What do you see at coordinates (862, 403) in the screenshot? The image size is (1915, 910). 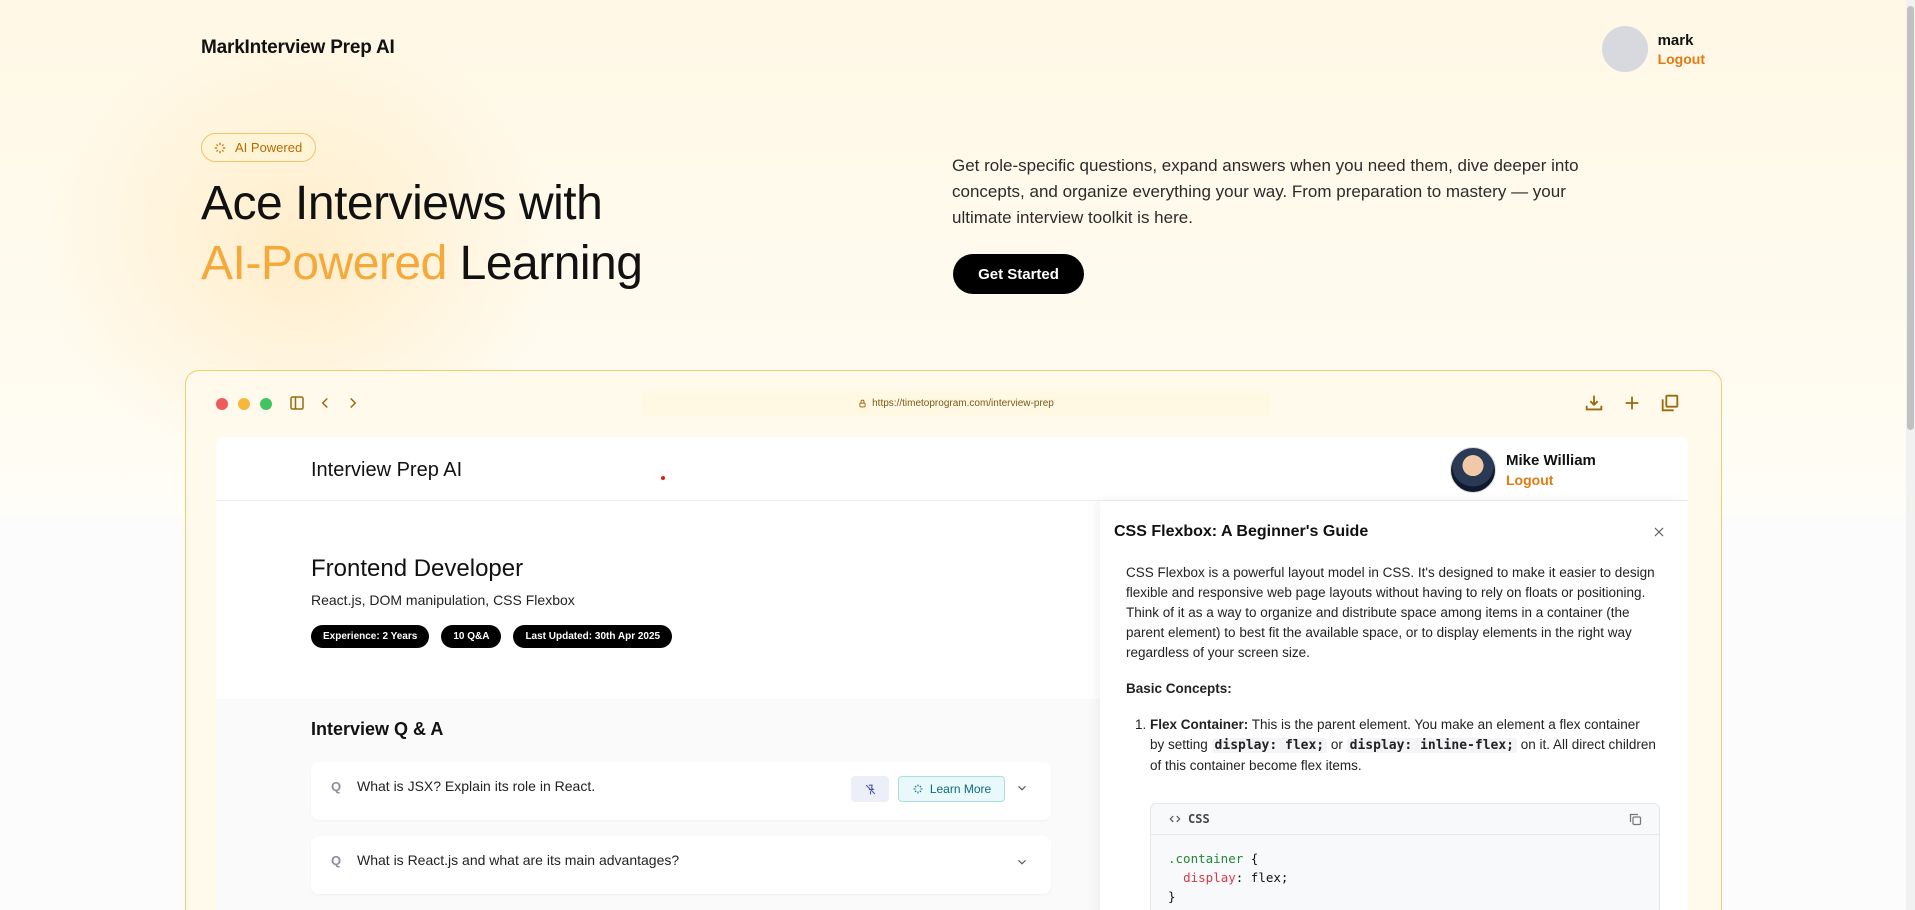 I see `lock-icon` at bounding box center [862, 403].